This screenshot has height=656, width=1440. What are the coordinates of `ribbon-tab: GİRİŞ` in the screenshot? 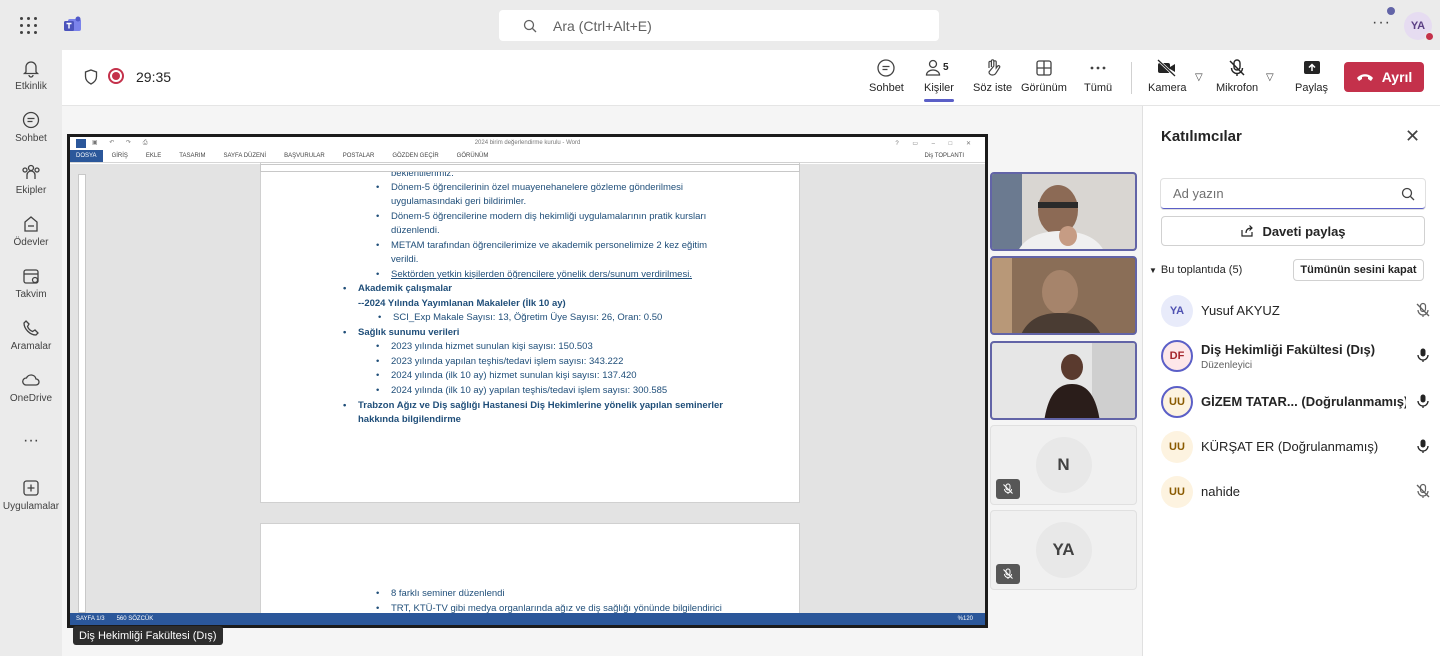 It's located at (119, 155).